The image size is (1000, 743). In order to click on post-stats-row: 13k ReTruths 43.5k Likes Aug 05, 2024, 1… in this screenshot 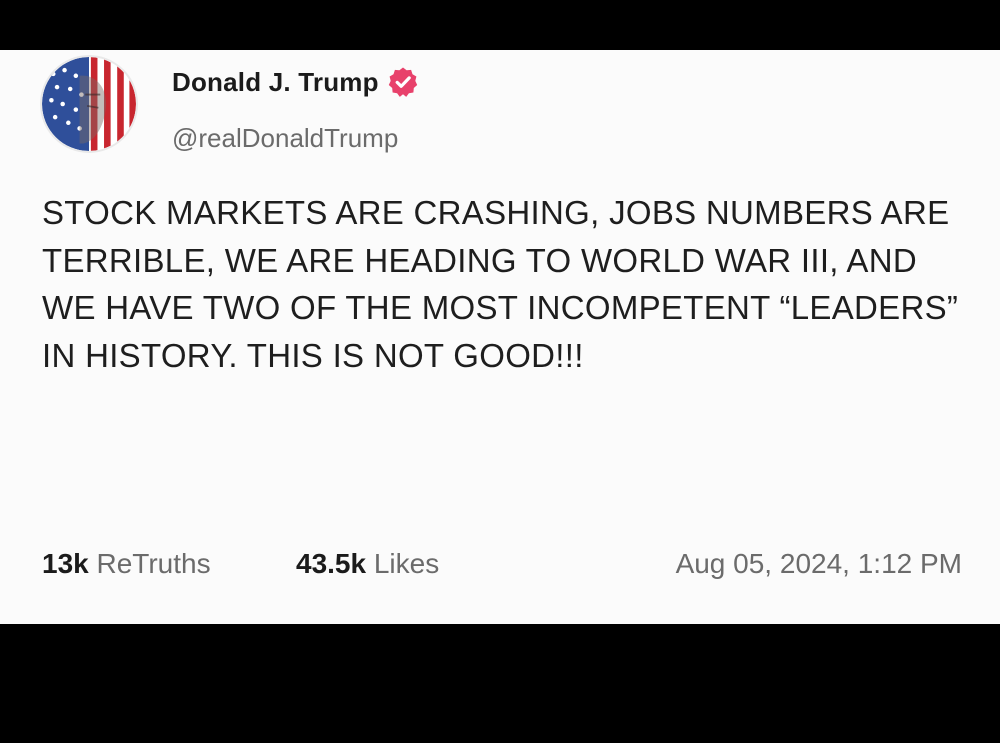, I will do `click(502, 564)`.